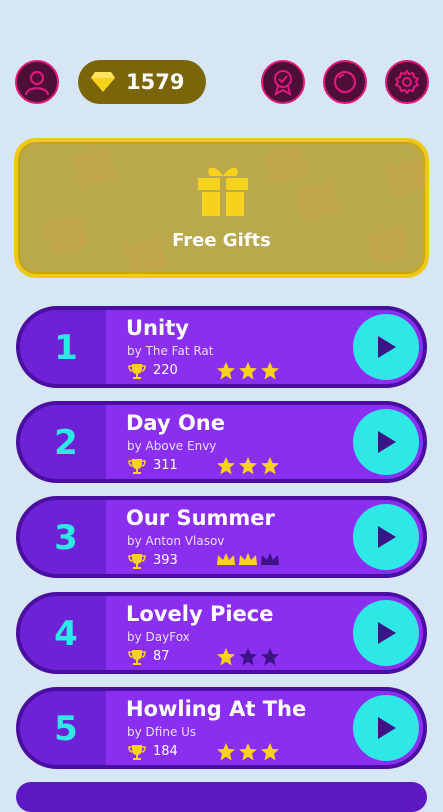  I want to click on song-title: Our Summer, so click(200, 518).